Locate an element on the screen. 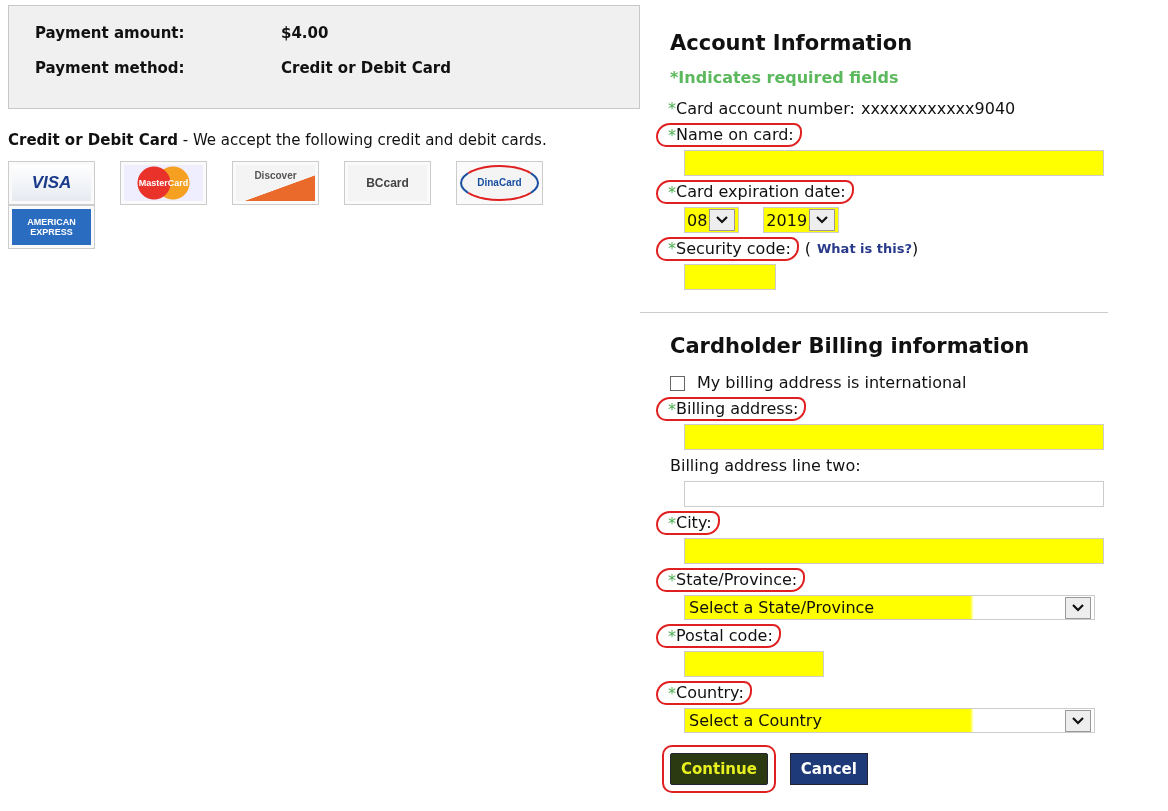  card-logo: VISA is located at coordinates (51, 183).